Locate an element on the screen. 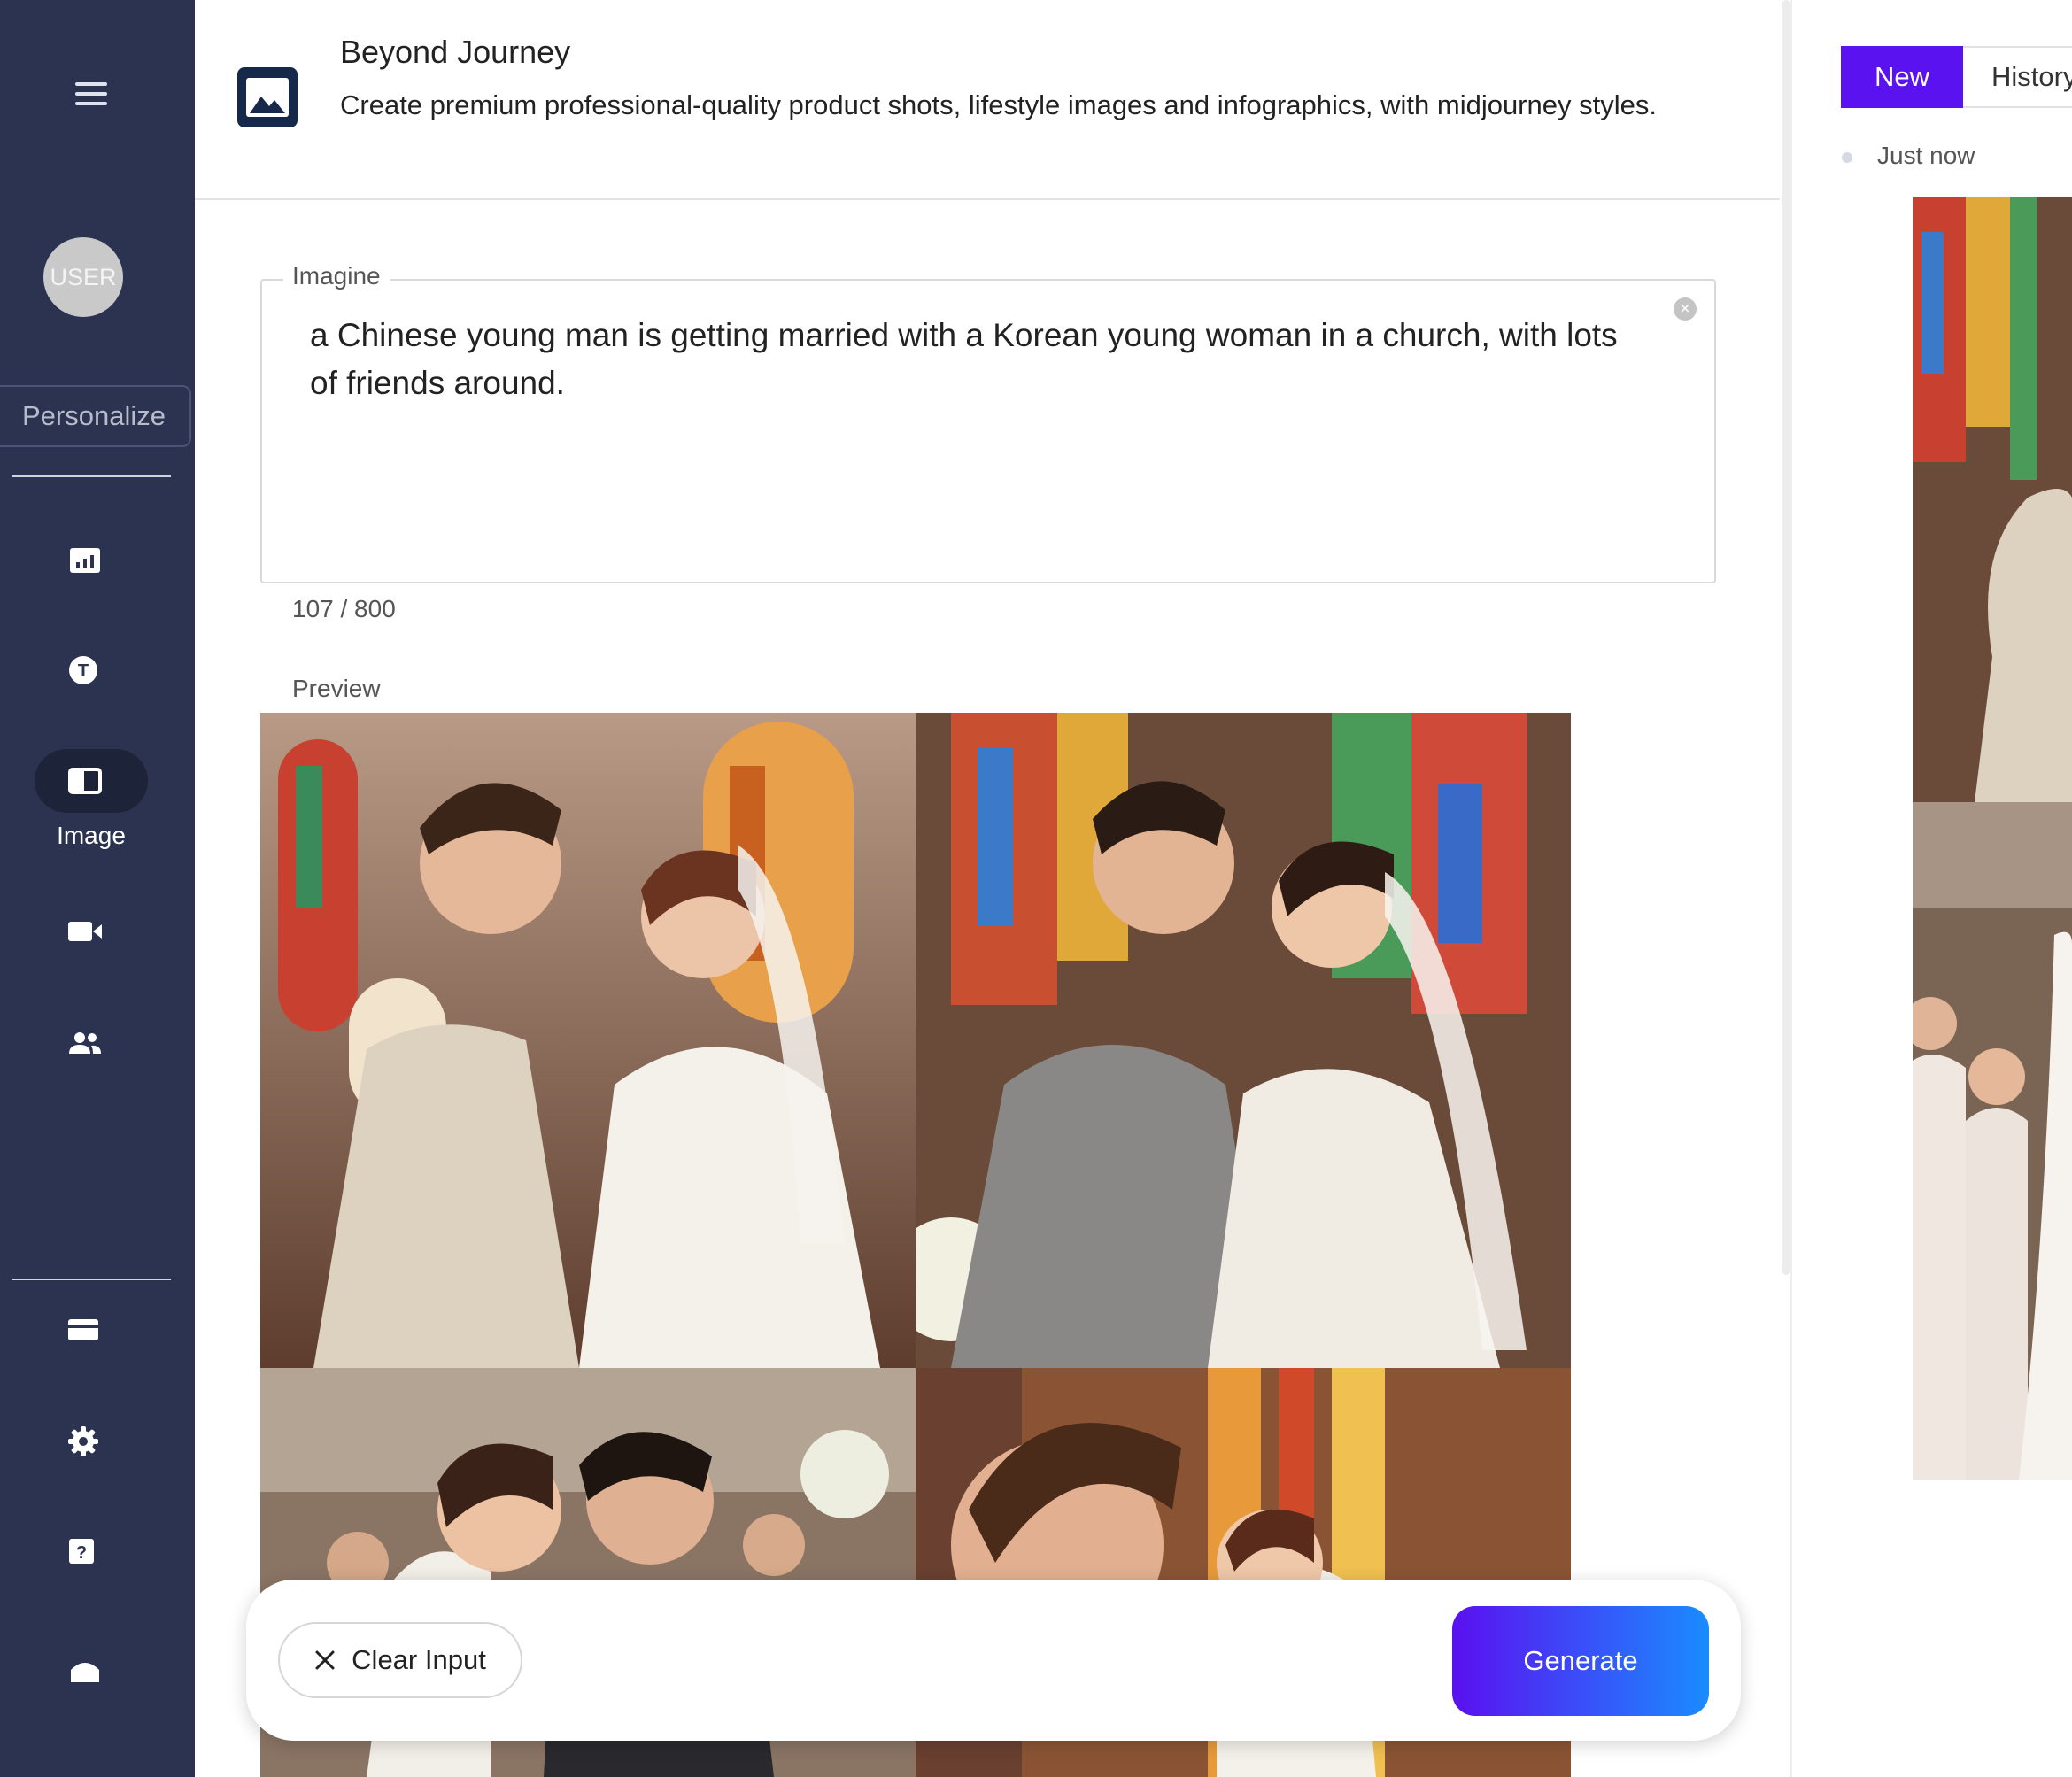 The width and height of the screenshot is (2072, 1777). action-bar: Clear Input Generate is located at coordinates (994, 1660).